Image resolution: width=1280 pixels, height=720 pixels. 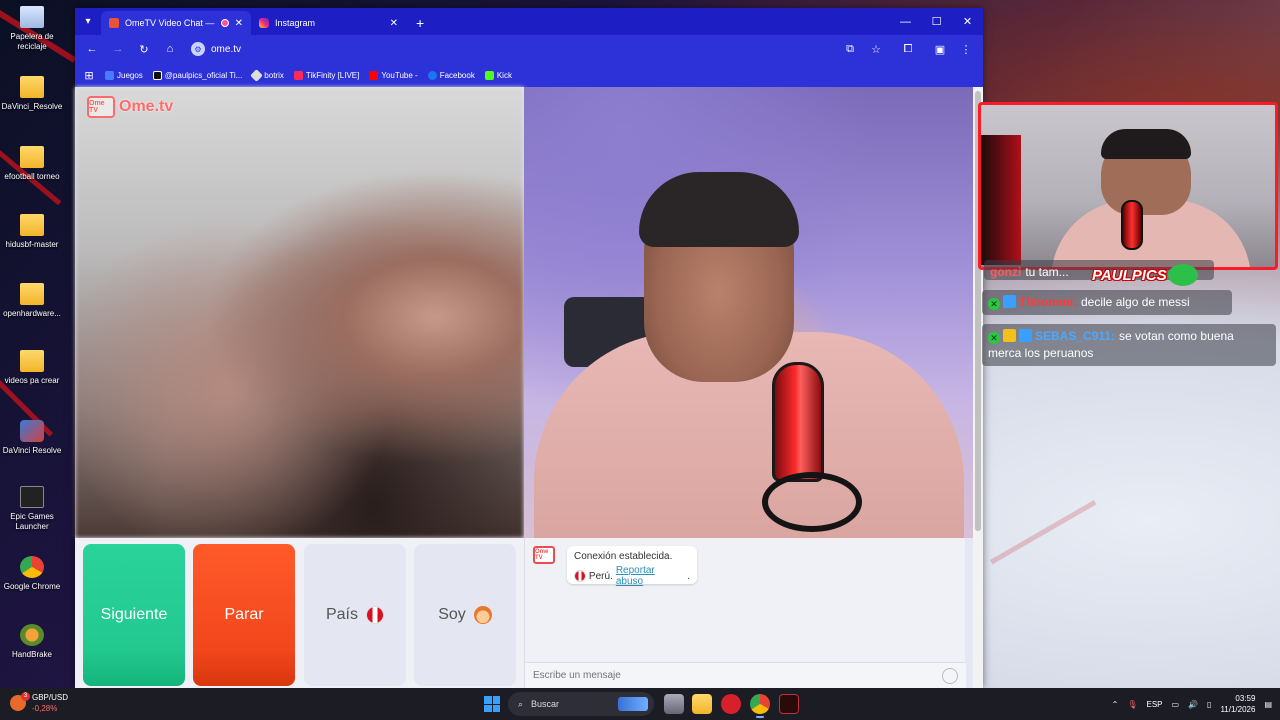 I want to click on chat-username: gonzi, so click(x=1006, y=272).